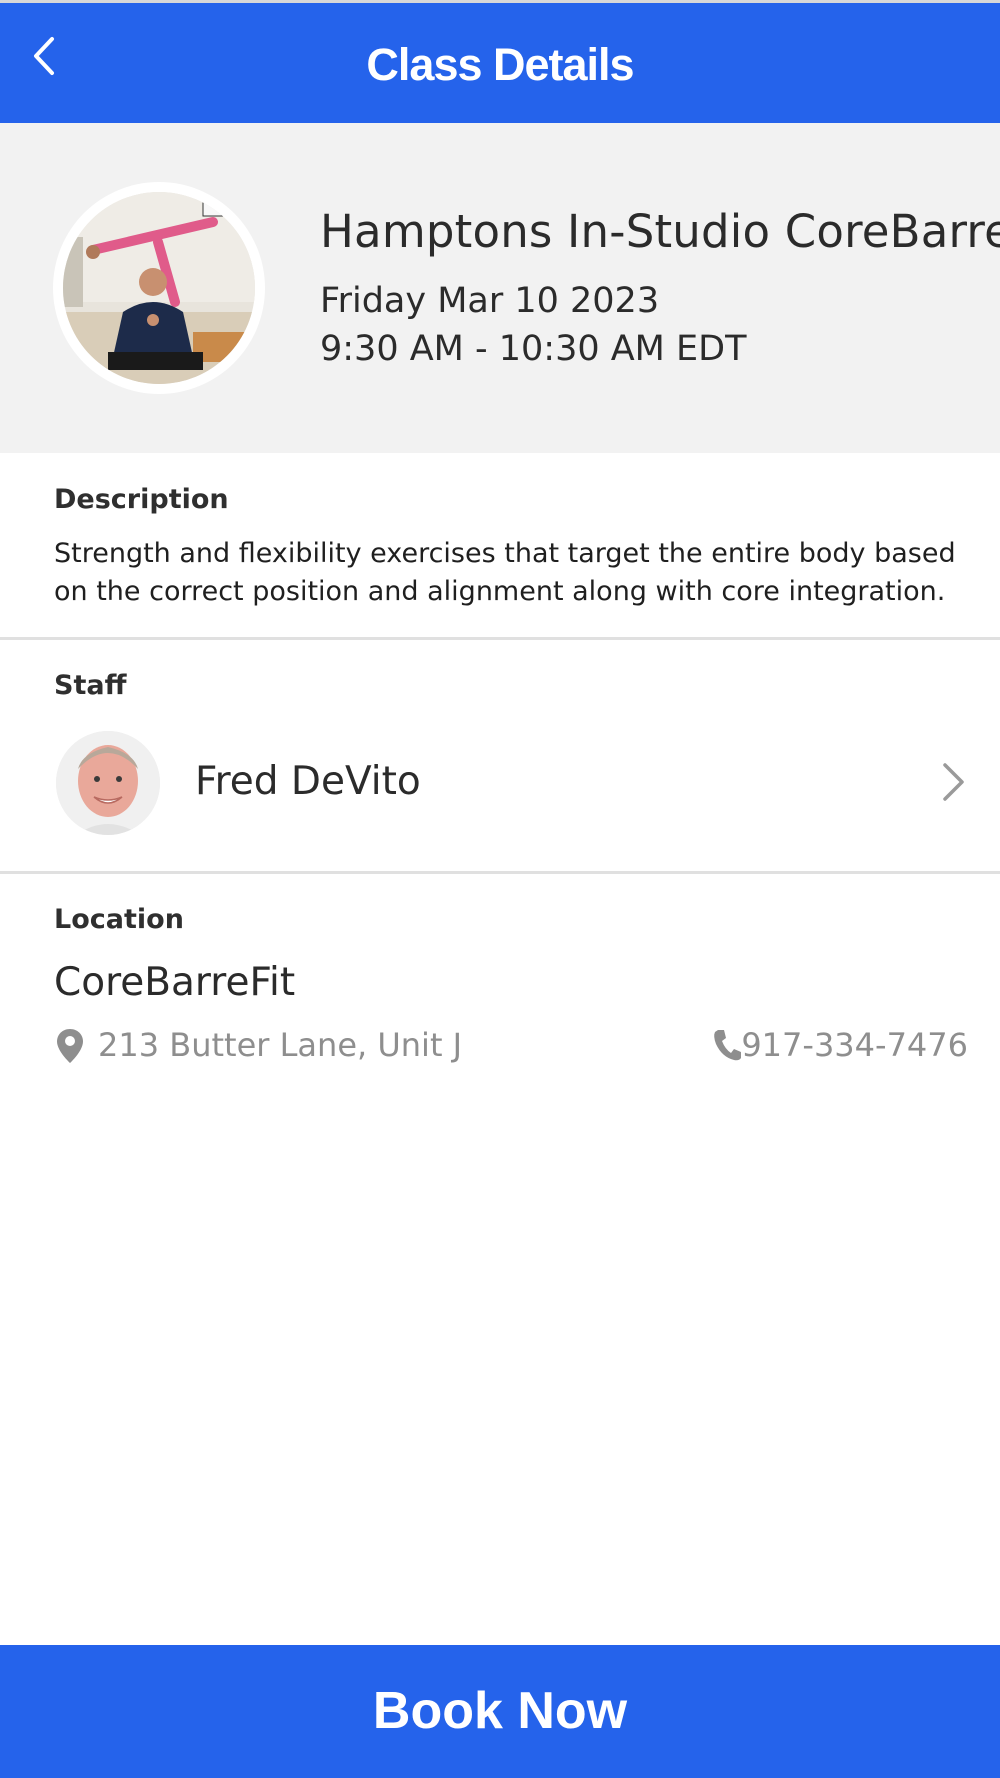 Image resolution: width=1000 pixels, height=1778 pixels. I want to click on map-pin-icon, so click(70, 1046).